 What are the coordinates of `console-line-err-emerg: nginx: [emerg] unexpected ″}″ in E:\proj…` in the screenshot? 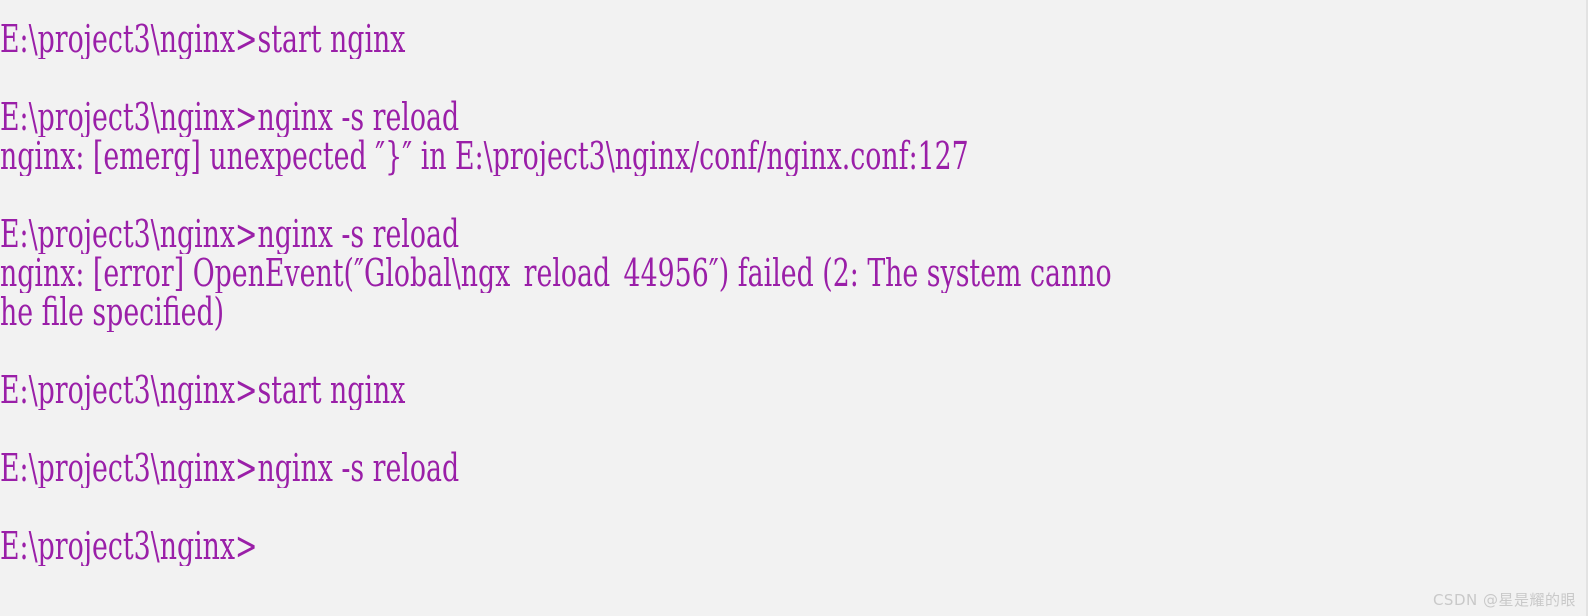 It's located at (484, 156).